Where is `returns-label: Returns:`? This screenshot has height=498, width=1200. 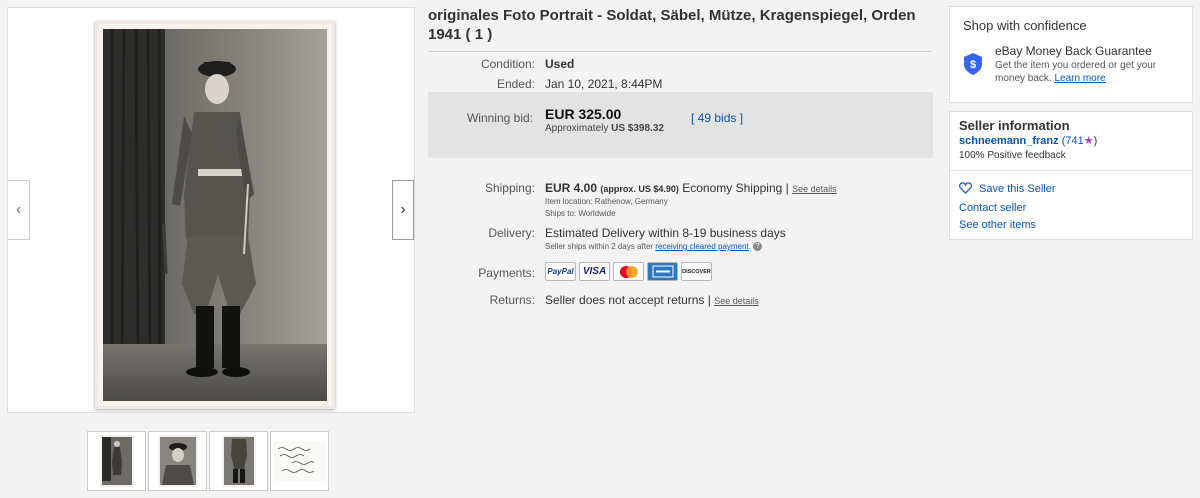 returns-label: Returns: is located at coordinates (512, 300).